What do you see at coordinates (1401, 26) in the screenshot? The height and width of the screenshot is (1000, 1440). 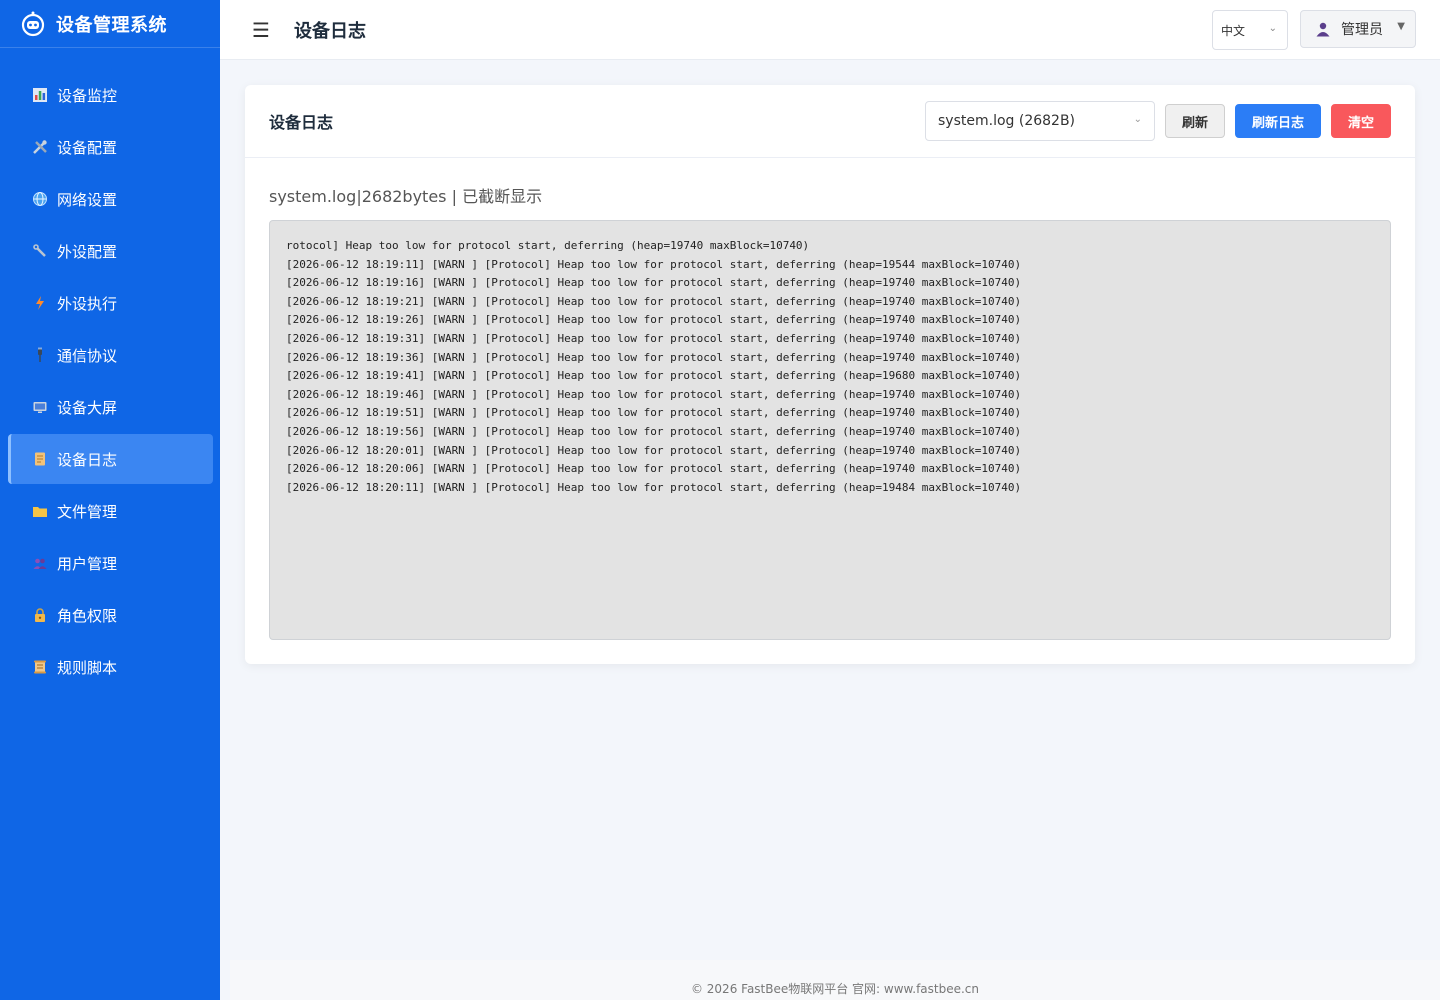 I see `caret-down-icon: ▼` at bounding box center [1401, 26].